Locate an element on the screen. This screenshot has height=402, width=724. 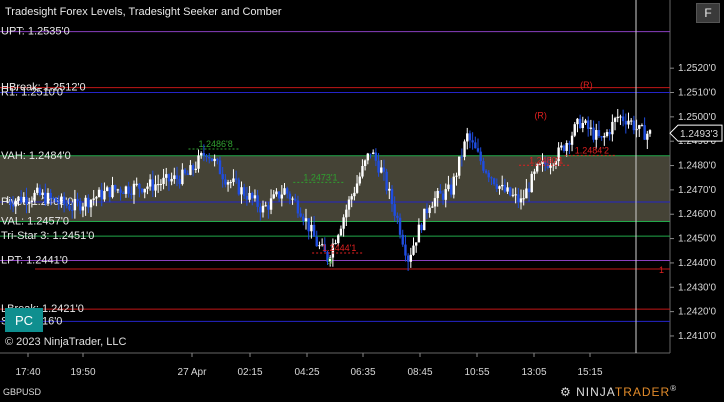
y-tick-label: 1.2410'0 is located at coordinates (697, 336).